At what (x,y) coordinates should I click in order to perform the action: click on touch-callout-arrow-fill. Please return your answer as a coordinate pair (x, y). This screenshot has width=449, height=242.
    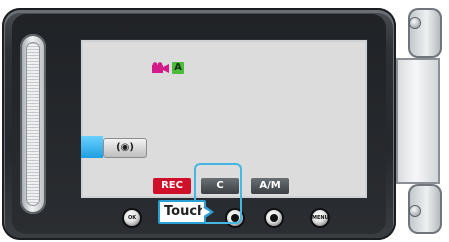
    Looking at the image, I should click on (206, 212).